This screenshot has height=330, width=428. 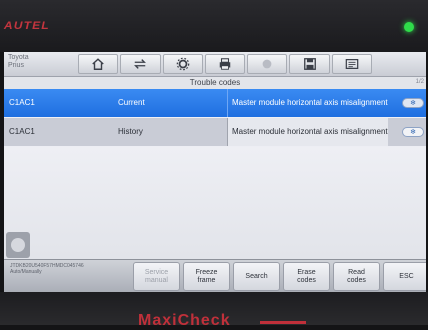 What do you see at coordinates (283, 322) in the screenshot?
I see `brand-underline` at bounding box center [283, 322].